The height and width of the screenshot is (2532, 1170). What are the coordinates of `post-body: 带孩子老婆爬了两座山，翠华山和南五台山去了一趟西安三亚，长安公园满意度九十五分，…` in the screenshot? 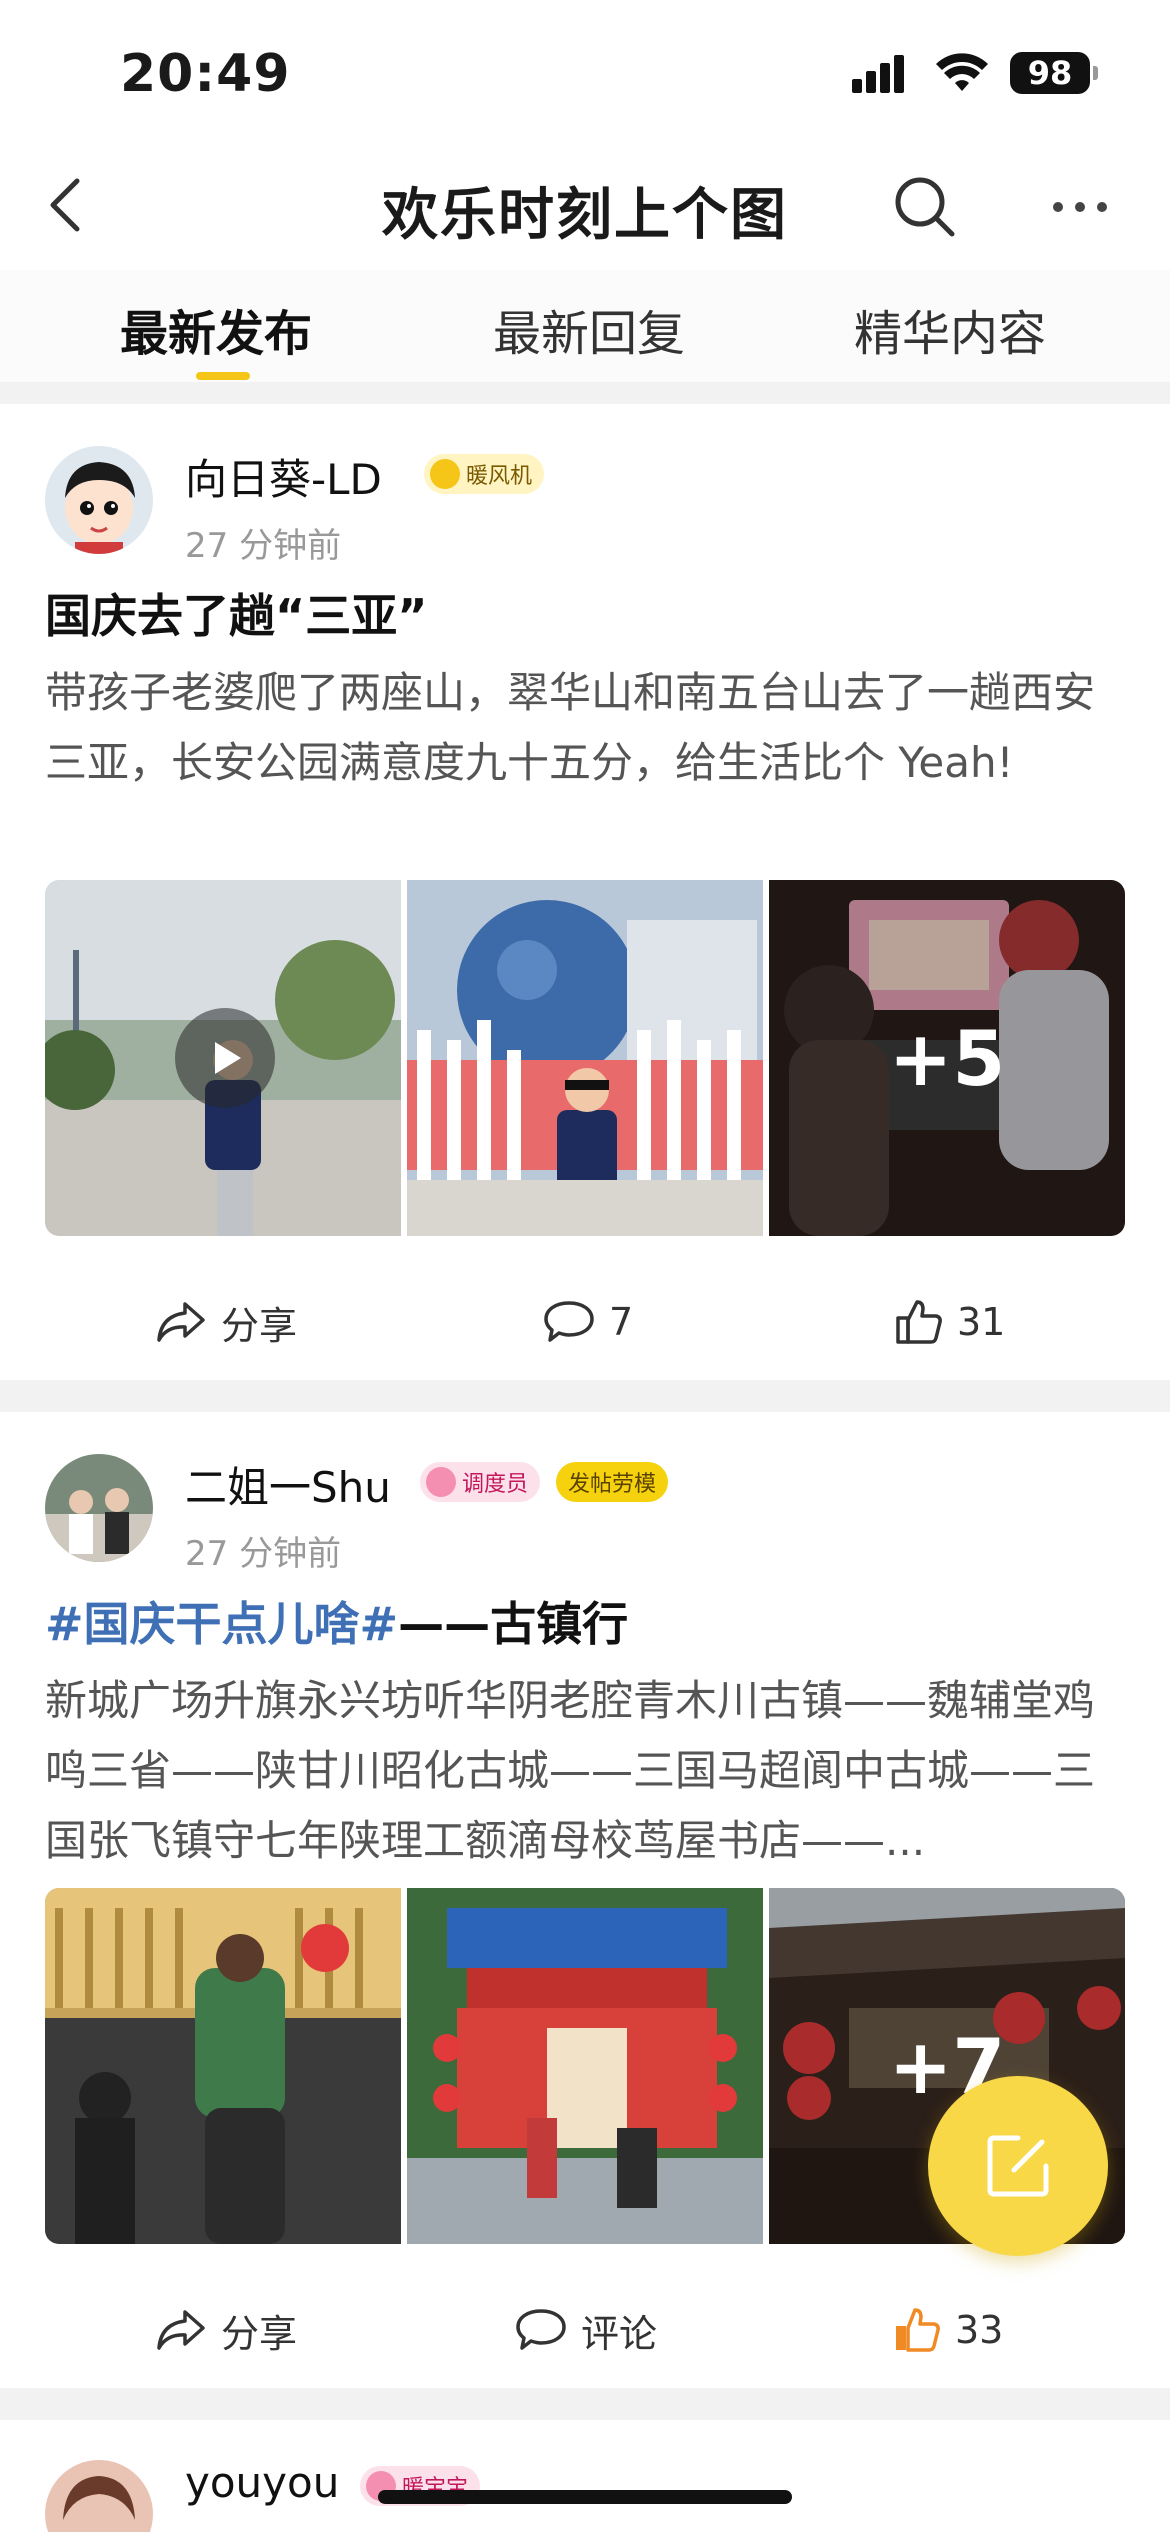 It's located at (585, 728).